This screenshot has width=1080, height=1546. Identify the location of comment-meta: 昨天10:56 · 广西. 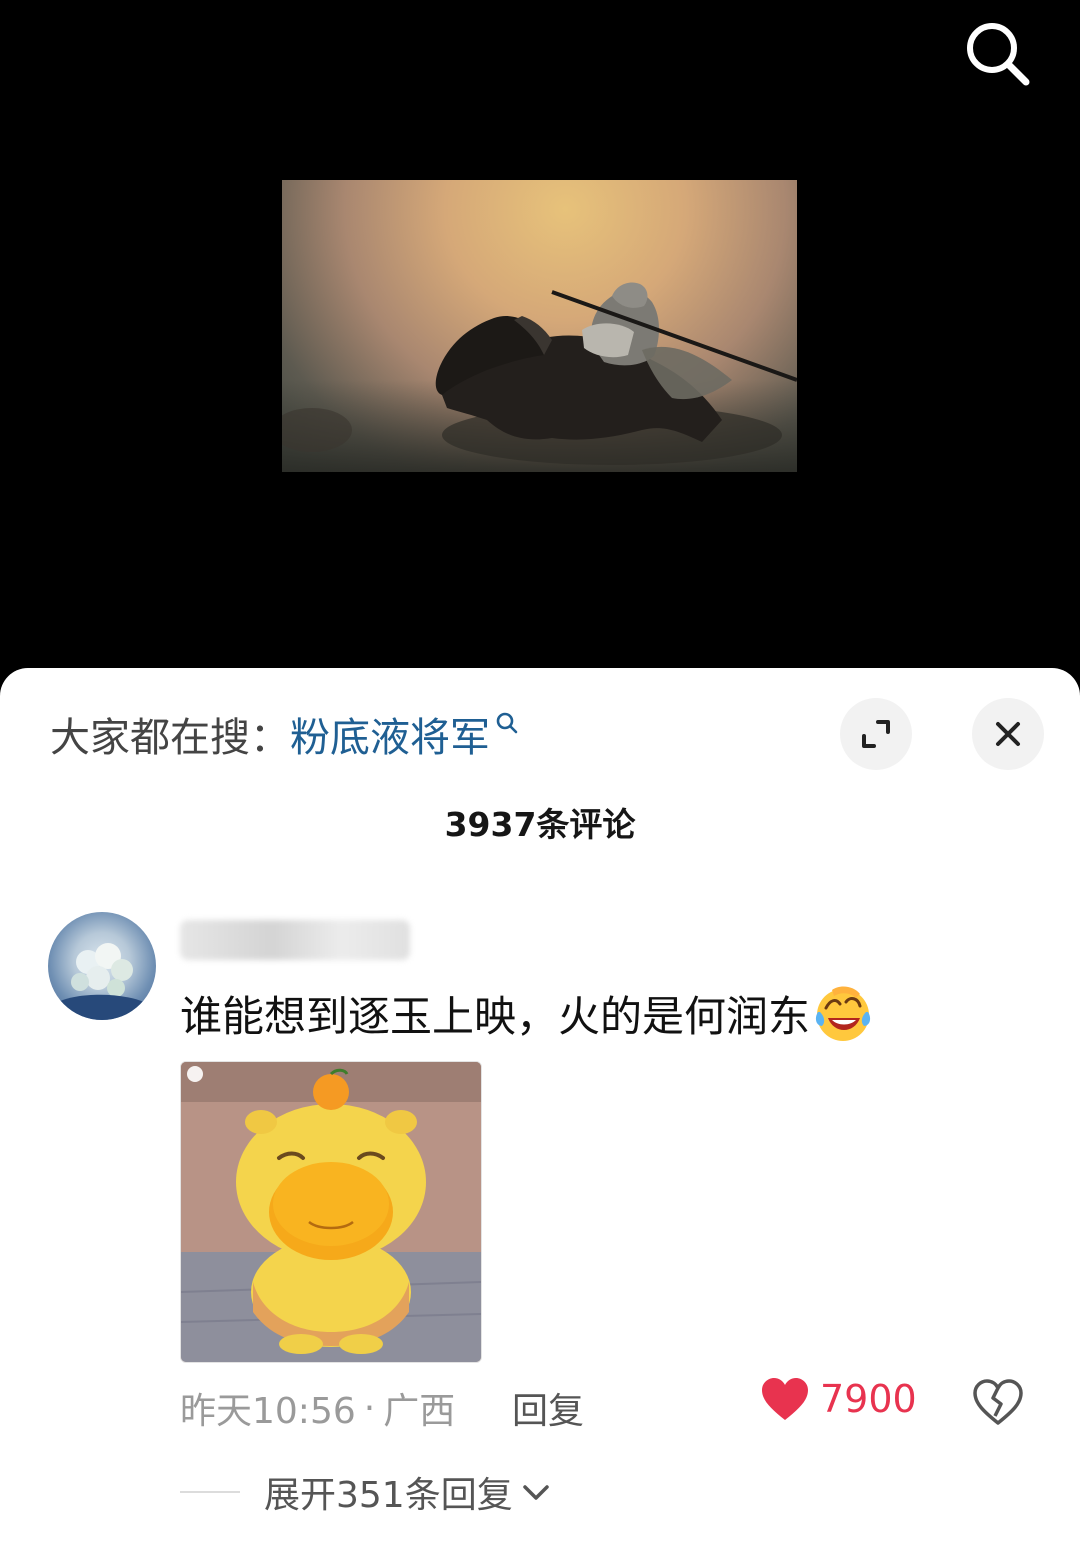
(317, 1408).